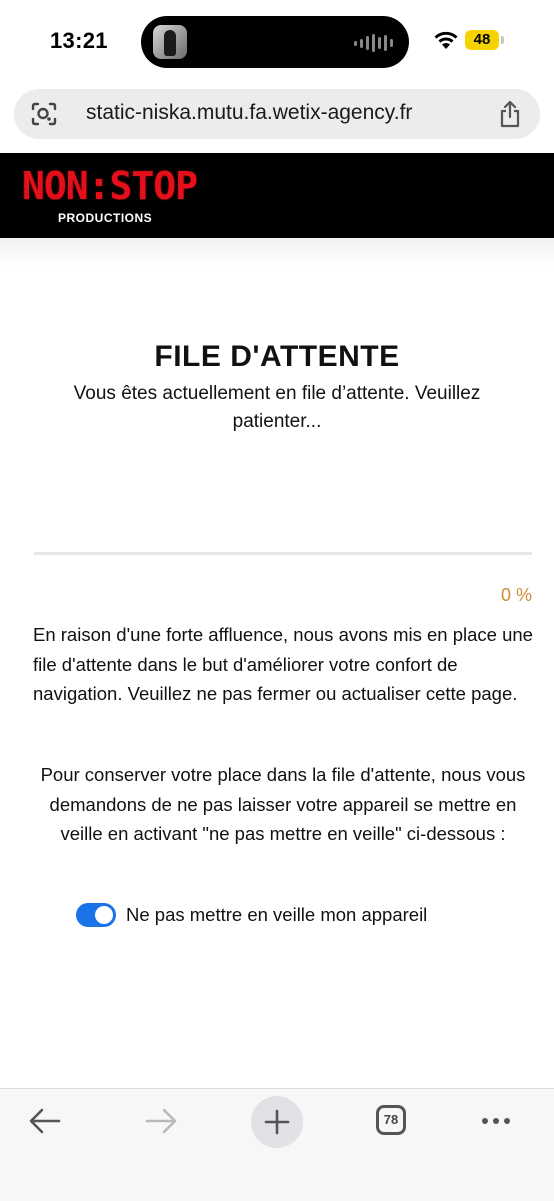  I want to click on status-time: 13:21, so click(79, 40).